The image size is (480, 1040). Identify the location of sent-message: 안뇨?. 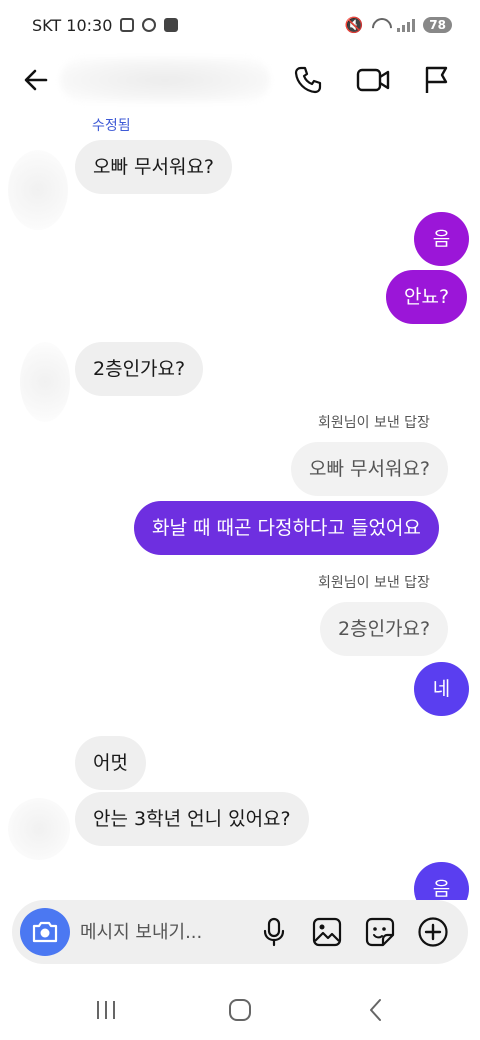
(427, 297).